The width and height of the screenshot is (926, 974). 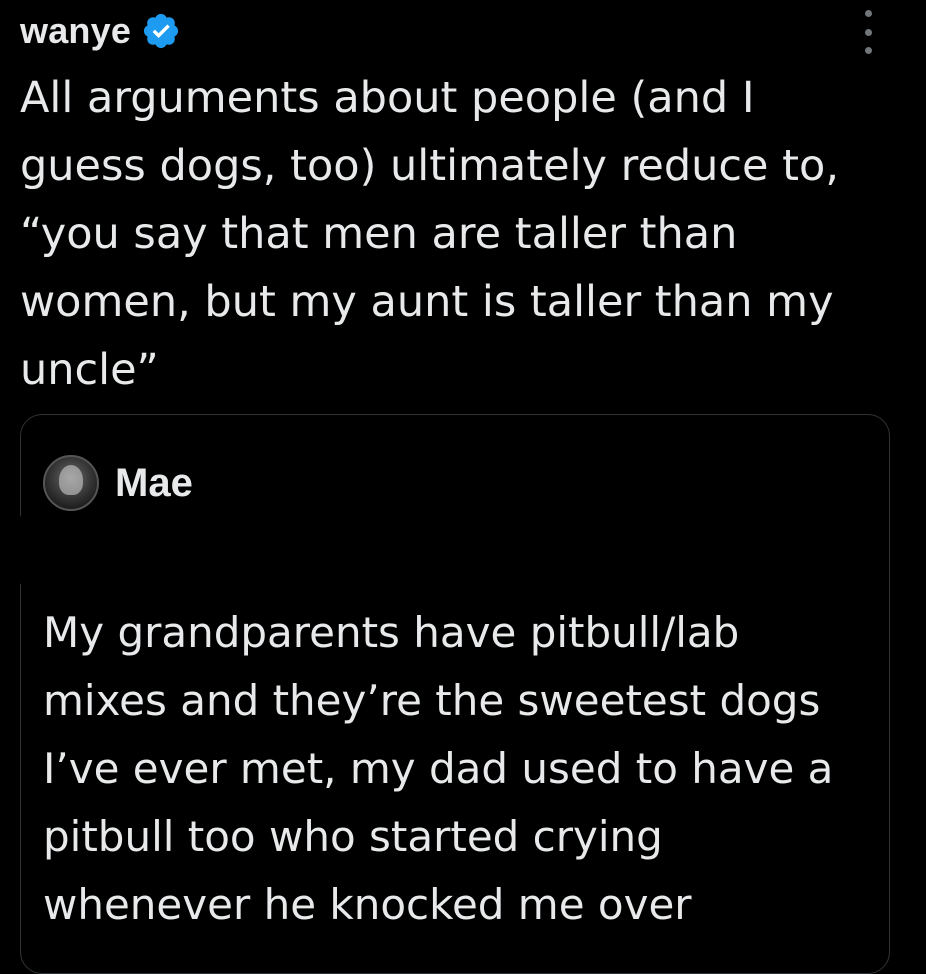 What do you see at coordinates (161, 31) in the screenshot?
I see `verified-badge-icon` at bounding box center [161, 31].